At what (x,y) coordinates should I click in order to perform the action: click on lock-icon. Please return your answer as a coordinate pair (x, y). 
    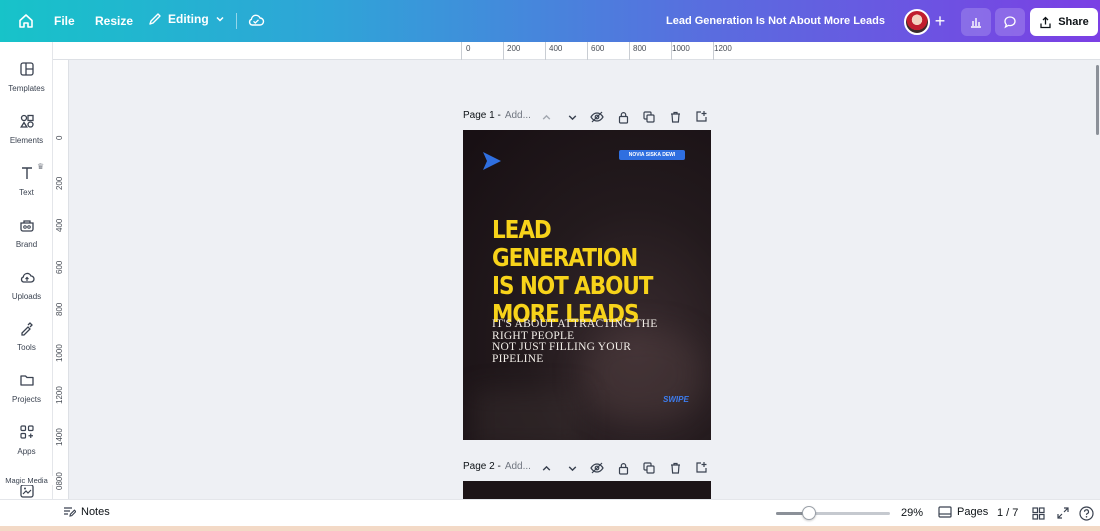
    Looking at the image, I should click on (623, 117).